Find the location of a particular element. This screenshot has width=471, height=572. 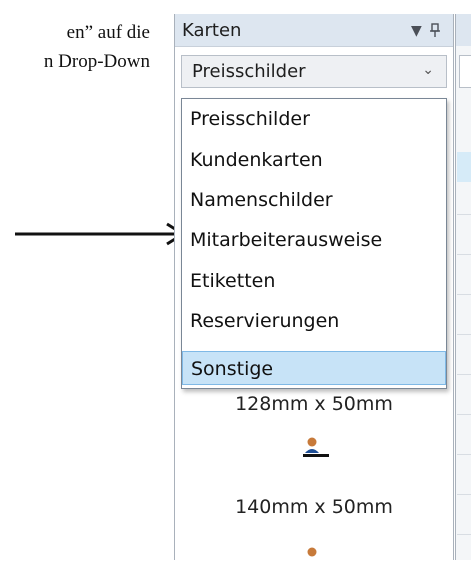

panel-title: Karten is located at coordinates (212, 30).